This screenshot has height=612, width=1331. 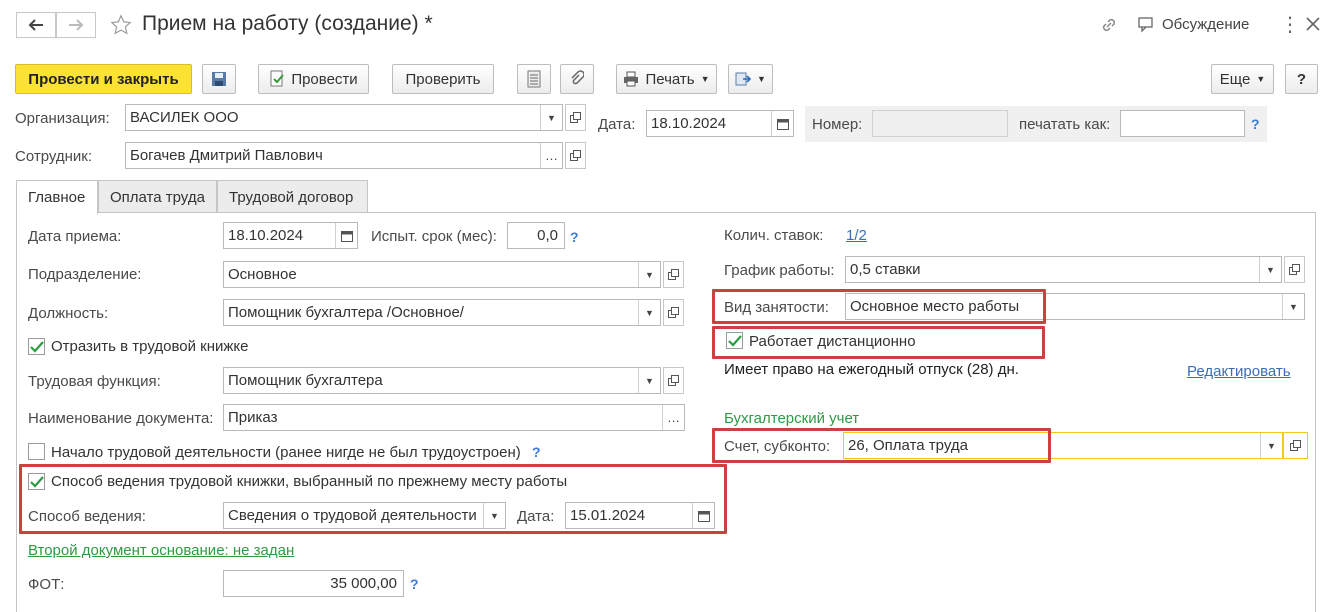 What do you see at coordinates (1301, 79) in the screenshot?
I see `help-button: ?` at bounding box center [1301, 79].